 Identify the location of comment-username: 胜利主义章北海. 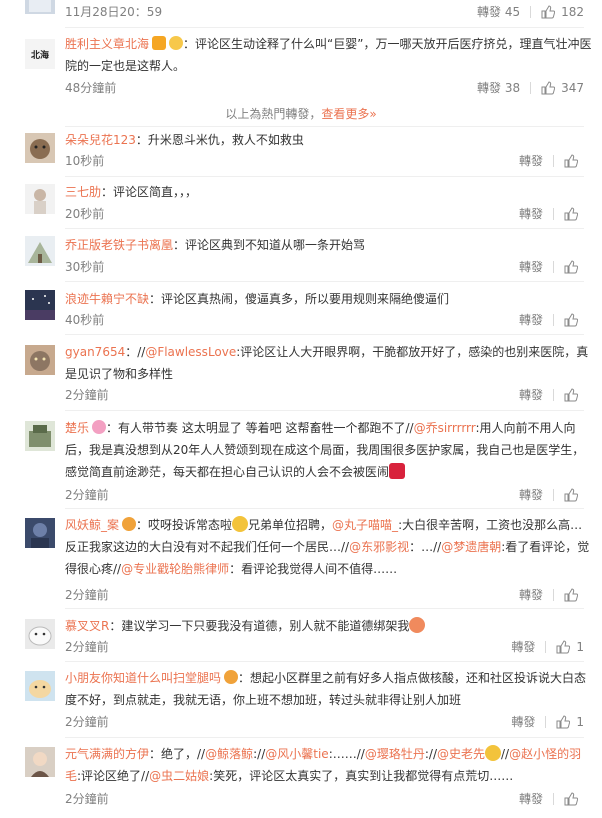
(107, 44).